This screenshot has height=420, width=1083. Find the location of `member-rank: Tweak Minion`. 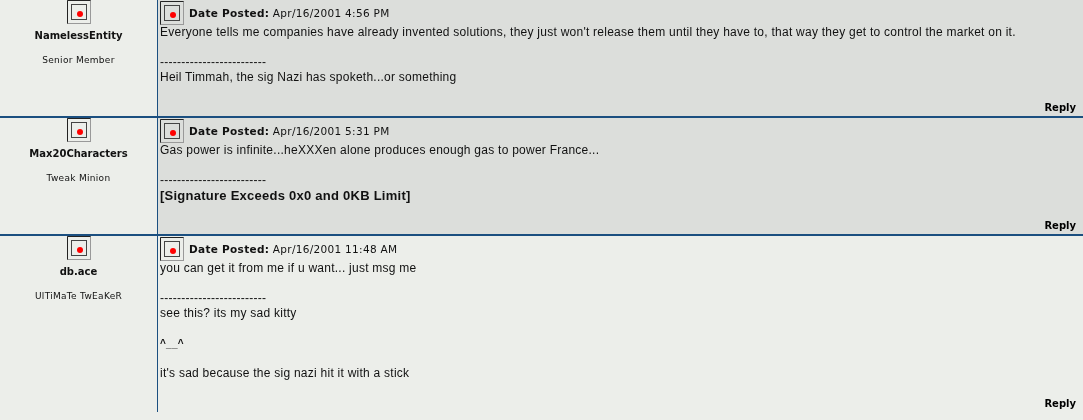

member-rank: Tweak Minion is located at coordinates (78, 178).